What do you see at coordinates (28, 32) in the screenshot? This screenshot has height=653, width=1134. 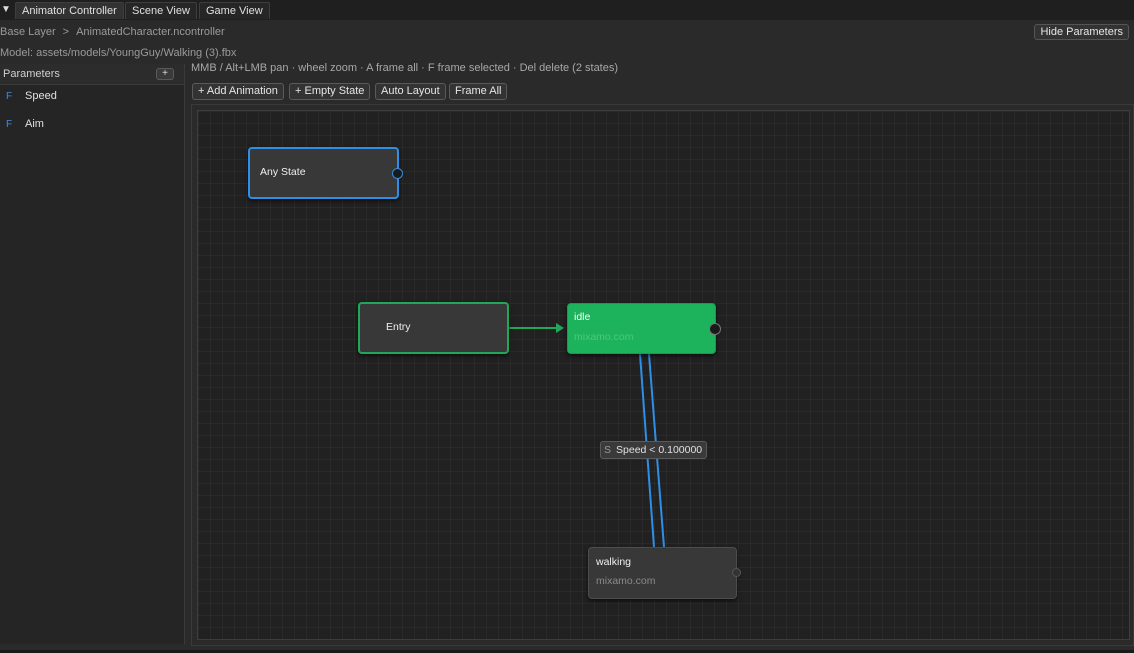 I see `breadcrumb-layer: Base Layer` at bounding box center [28, 32].